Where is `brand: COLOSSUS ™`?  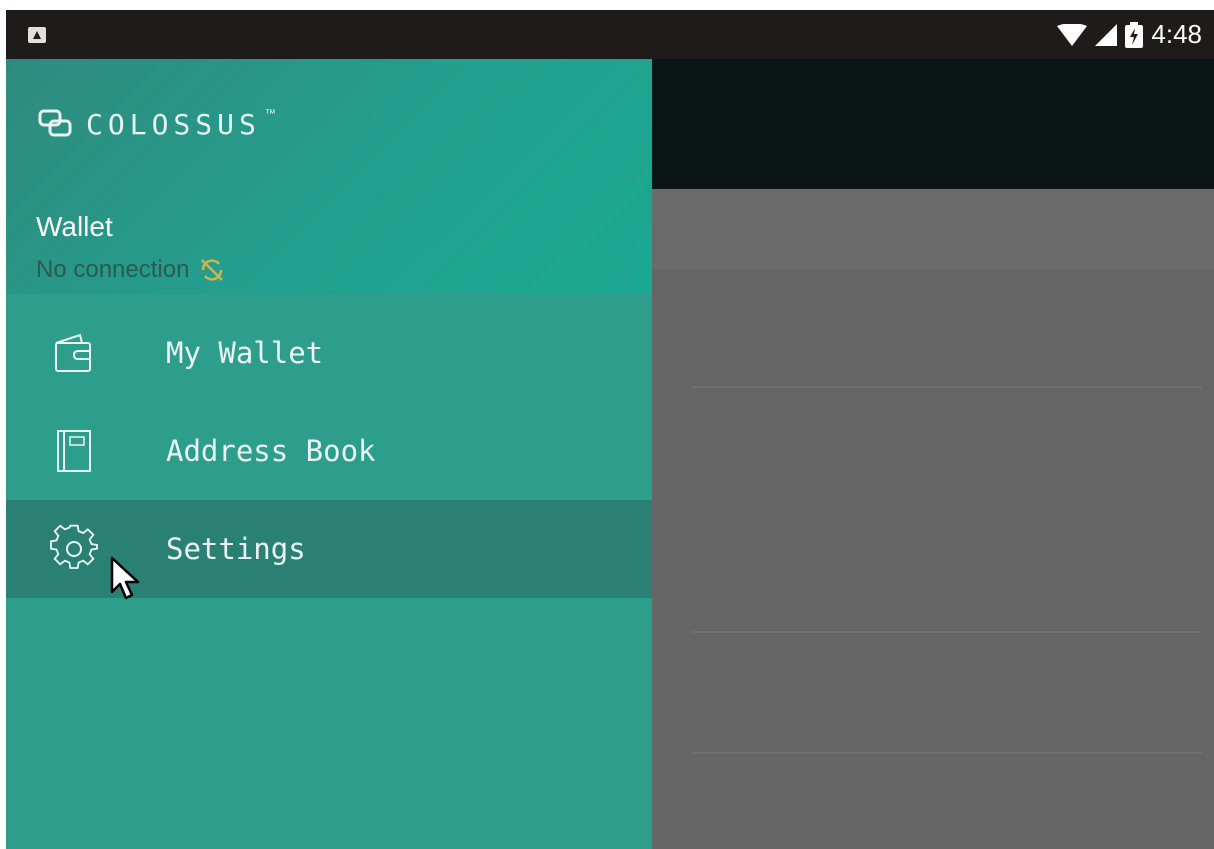
brand: COLOSSUS ™ is located at coordinates (157, 124).